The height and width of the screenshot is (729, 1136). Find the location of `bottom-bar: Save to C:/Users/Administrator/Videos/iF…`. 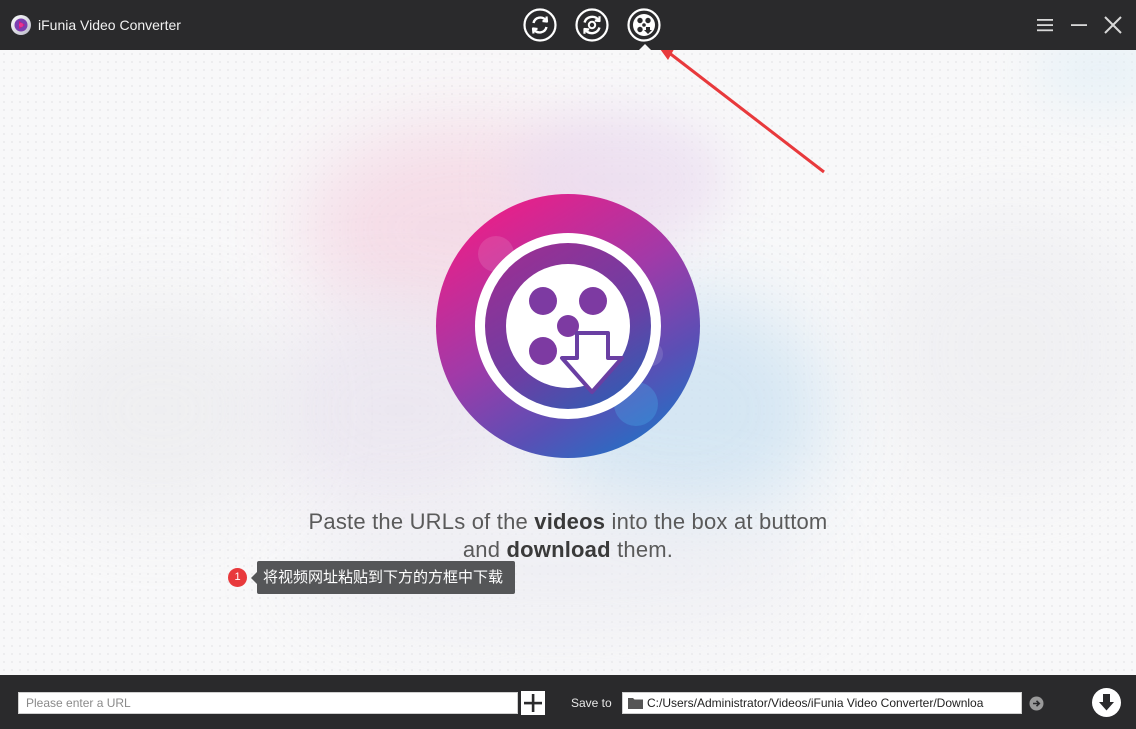

bottom-bar: Save to C:/Users/Administrator/Videos/iF… is located at coordinates (568, 702).